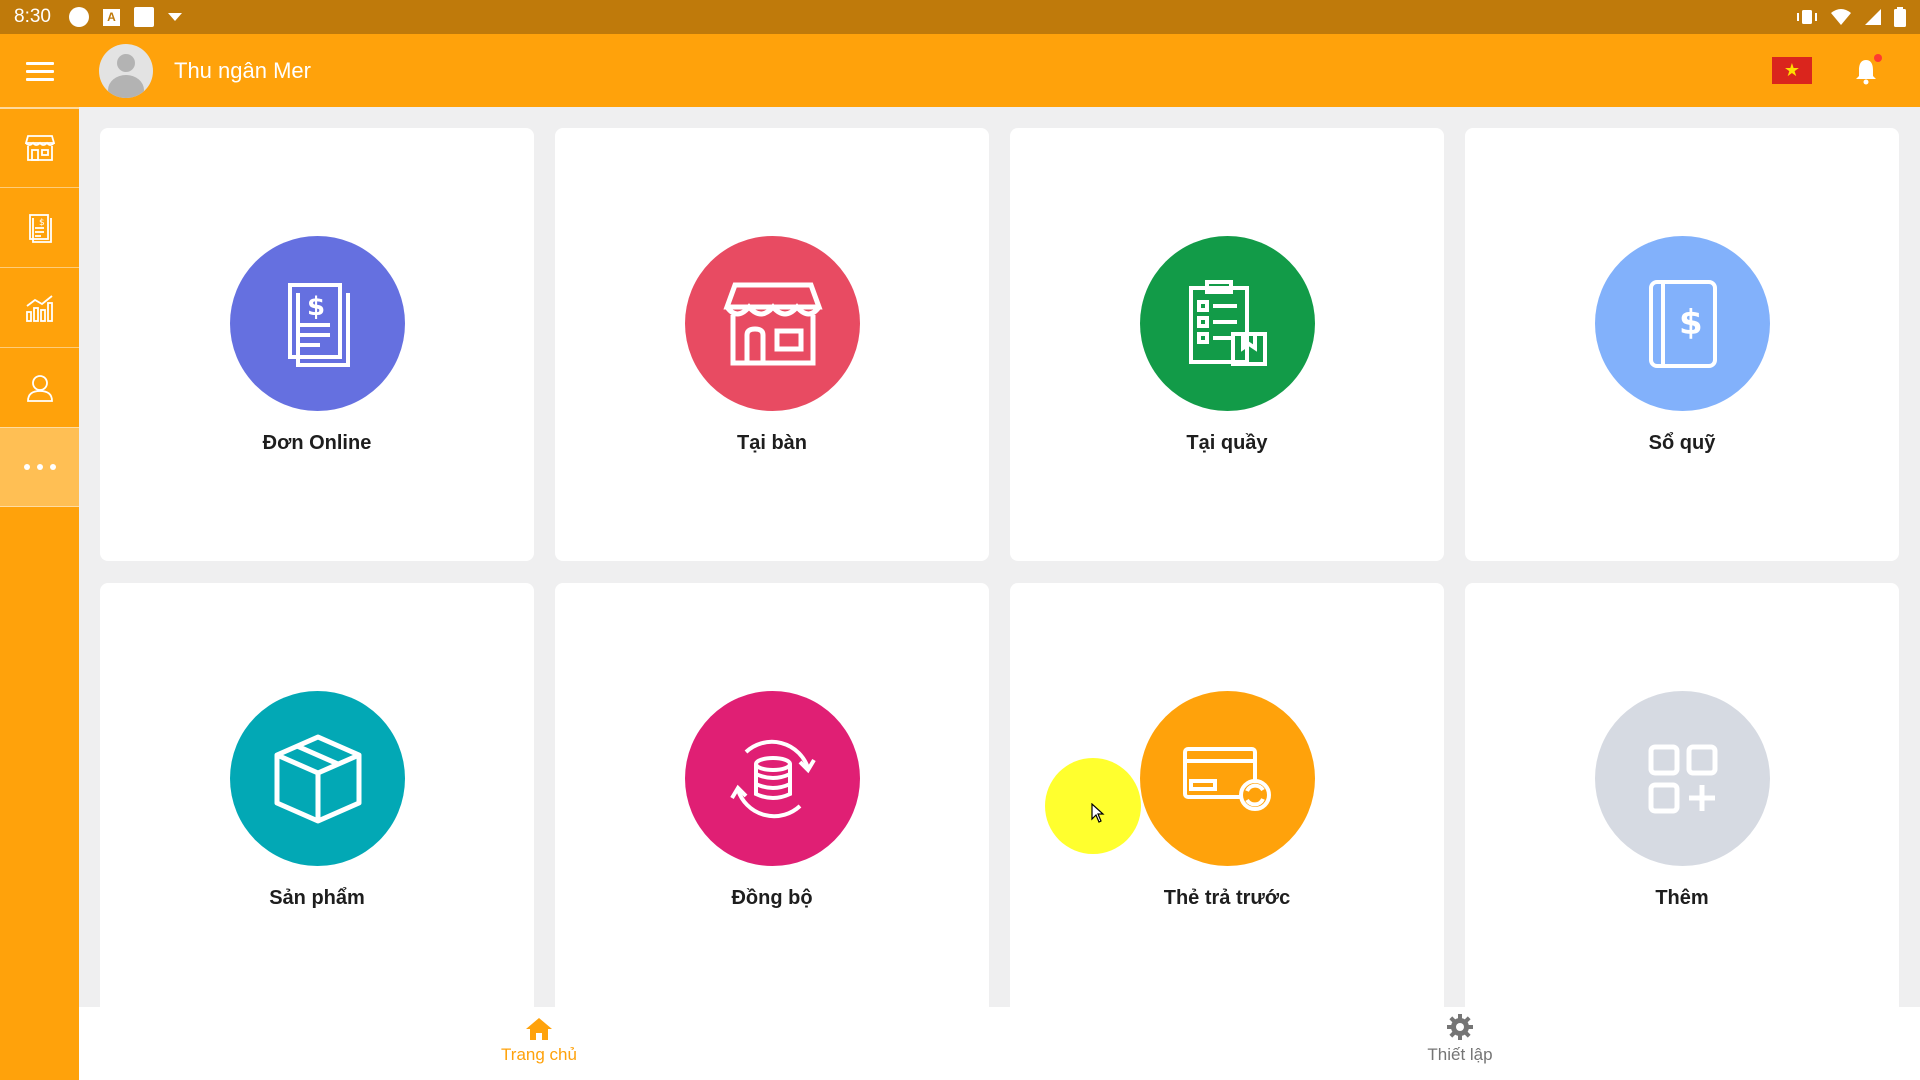 This screenshot has width=1920, height=1080. Describe the element at coordinates (1900, 17) in the screenshot. I see `battery-icon` at that location.